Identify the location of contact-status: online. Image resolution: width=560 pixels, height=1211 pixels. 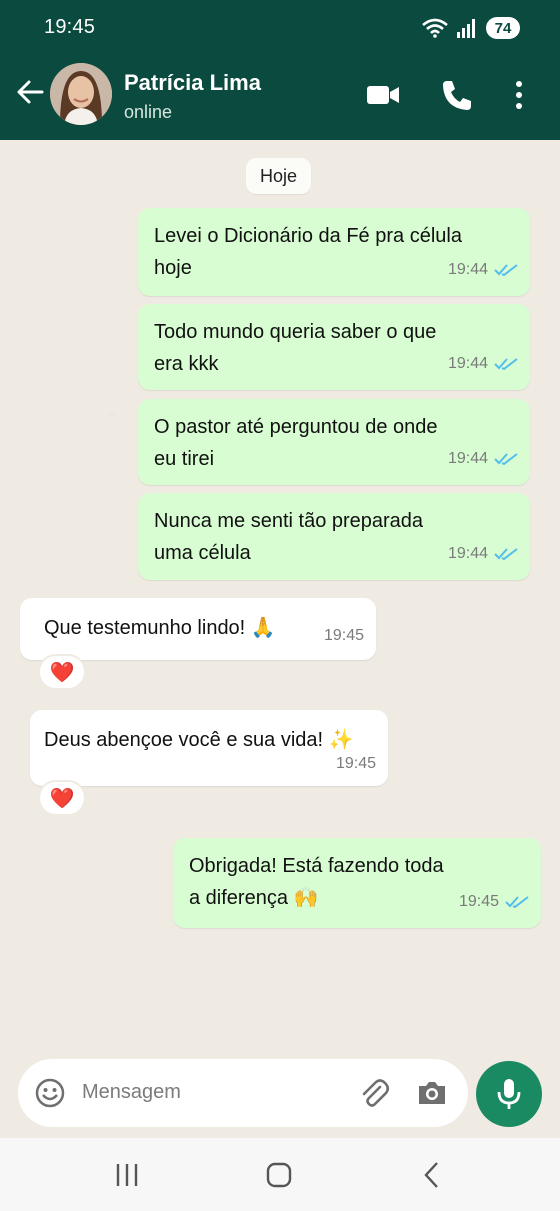
(148, 112).